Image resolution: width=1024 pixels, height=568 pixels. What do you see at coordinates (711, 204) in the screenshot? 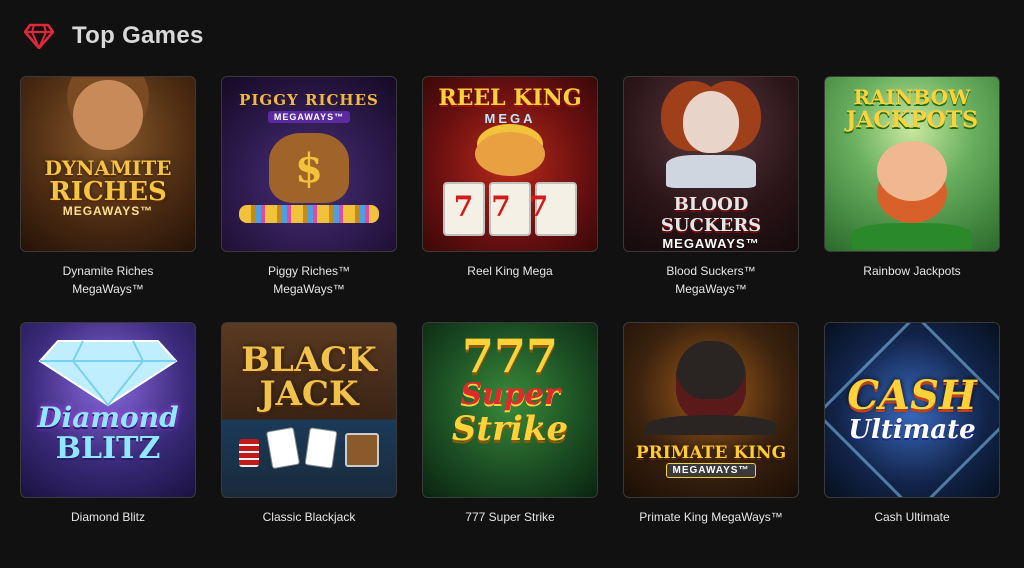
I see `art-title: BLOOD` at bounding box center [711, 204].